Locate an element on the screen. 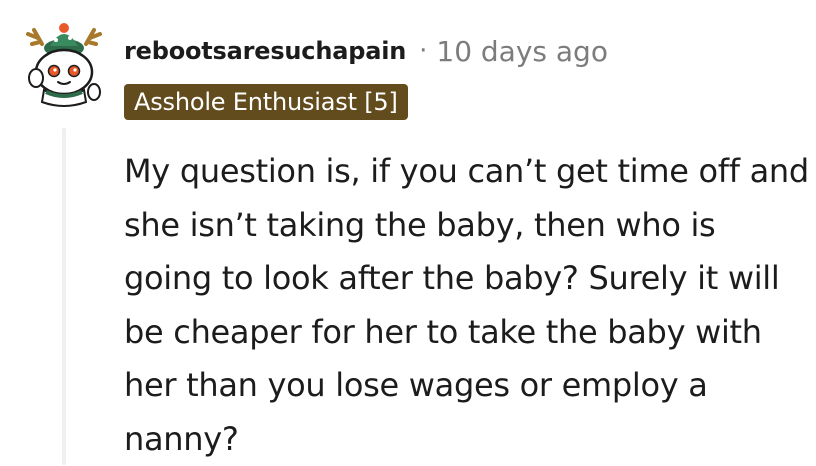 Image resolution: width=816 pixels, height=466 pixels. comment-header: rebootsaresuchapain · 10 days ago is located at coordinates (366, 51).